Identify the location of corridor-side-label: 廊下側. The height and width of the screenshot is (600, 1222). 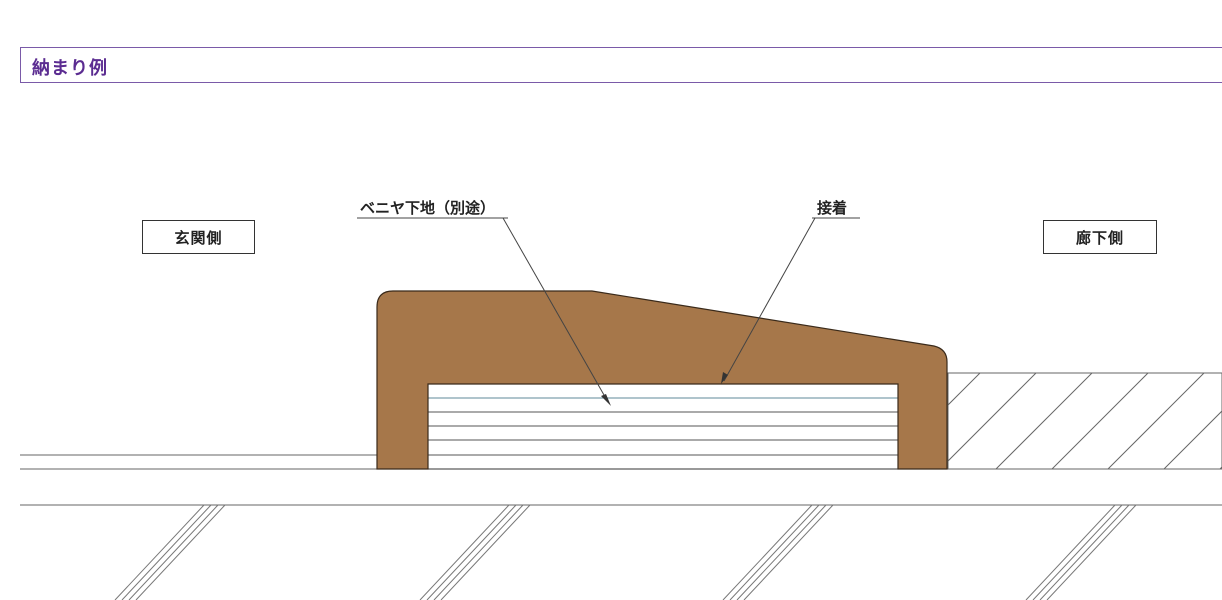
(1100, 237).